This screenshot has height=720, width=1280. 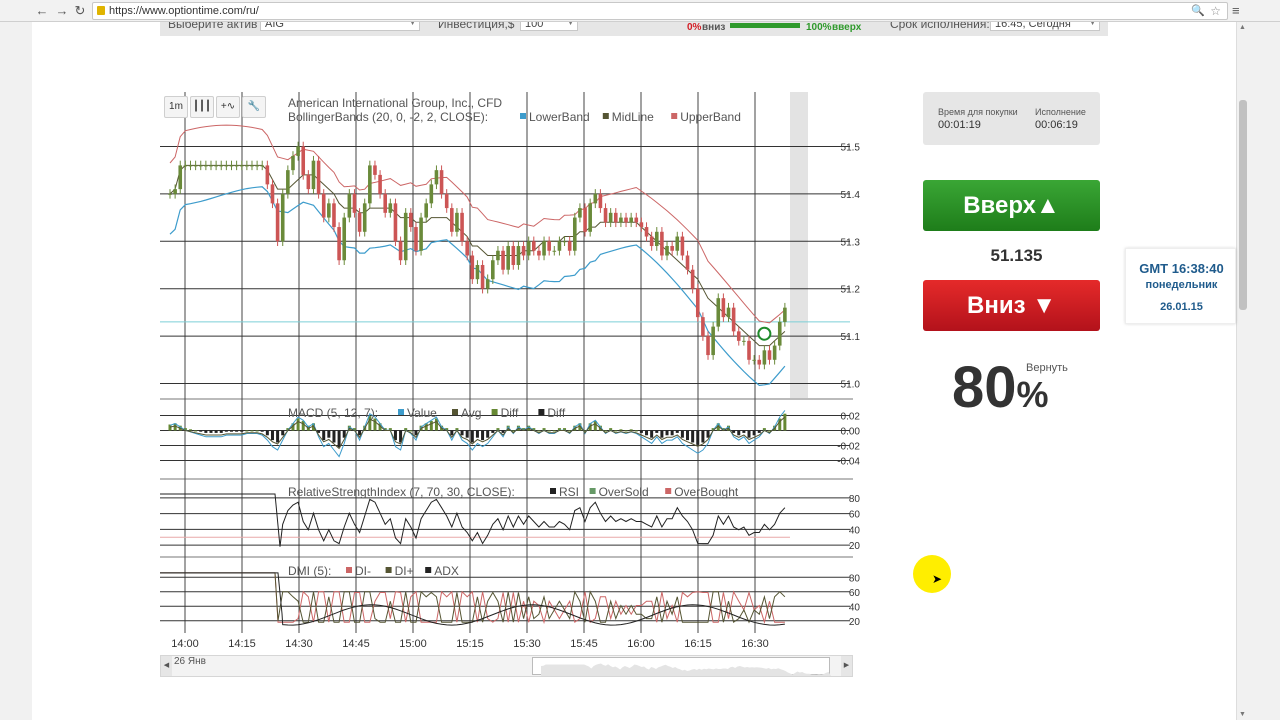 I want to click on reload-icon: ↻, so click(x=80, y=11).